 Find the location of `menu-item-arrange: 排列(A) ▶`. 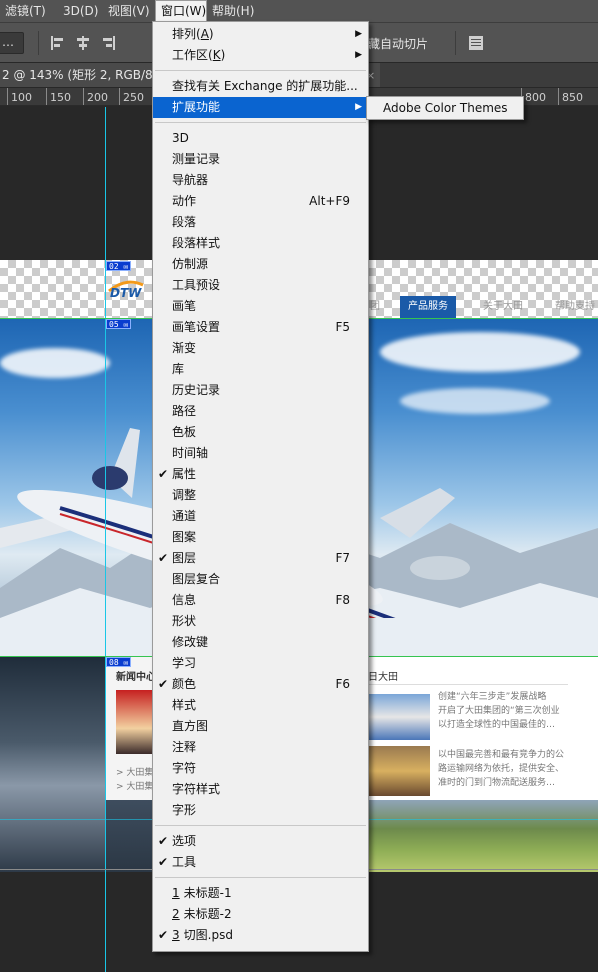

menu-item-arrange: 排列(A) ▶ is located at coordinates (260, 34).